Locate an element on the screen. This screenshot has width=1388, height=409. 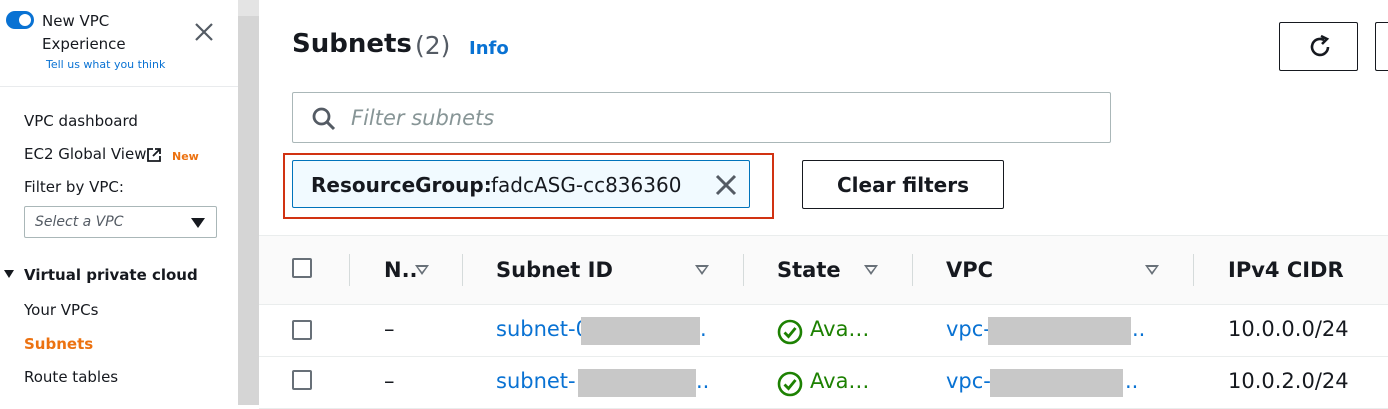
search-box is located at coordinates (701, 117).